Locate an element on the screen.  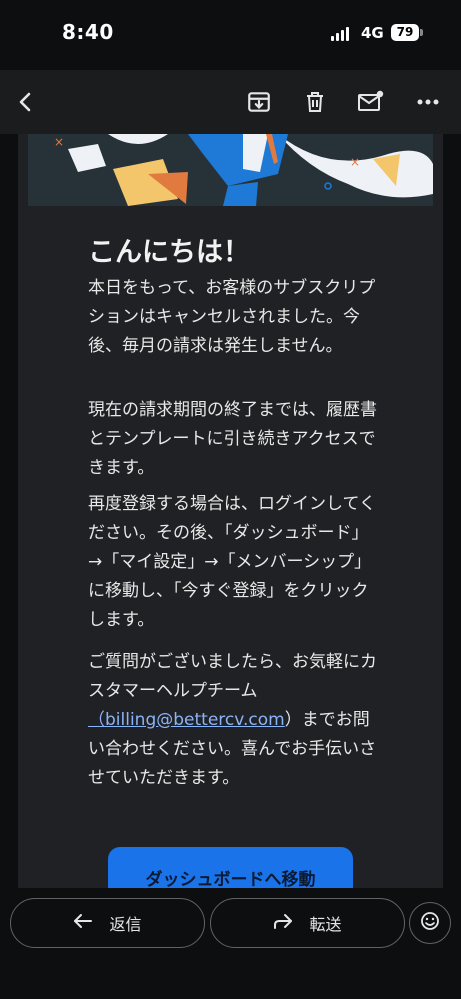
emoji-reaction-button is located at coordinates (430, 923).